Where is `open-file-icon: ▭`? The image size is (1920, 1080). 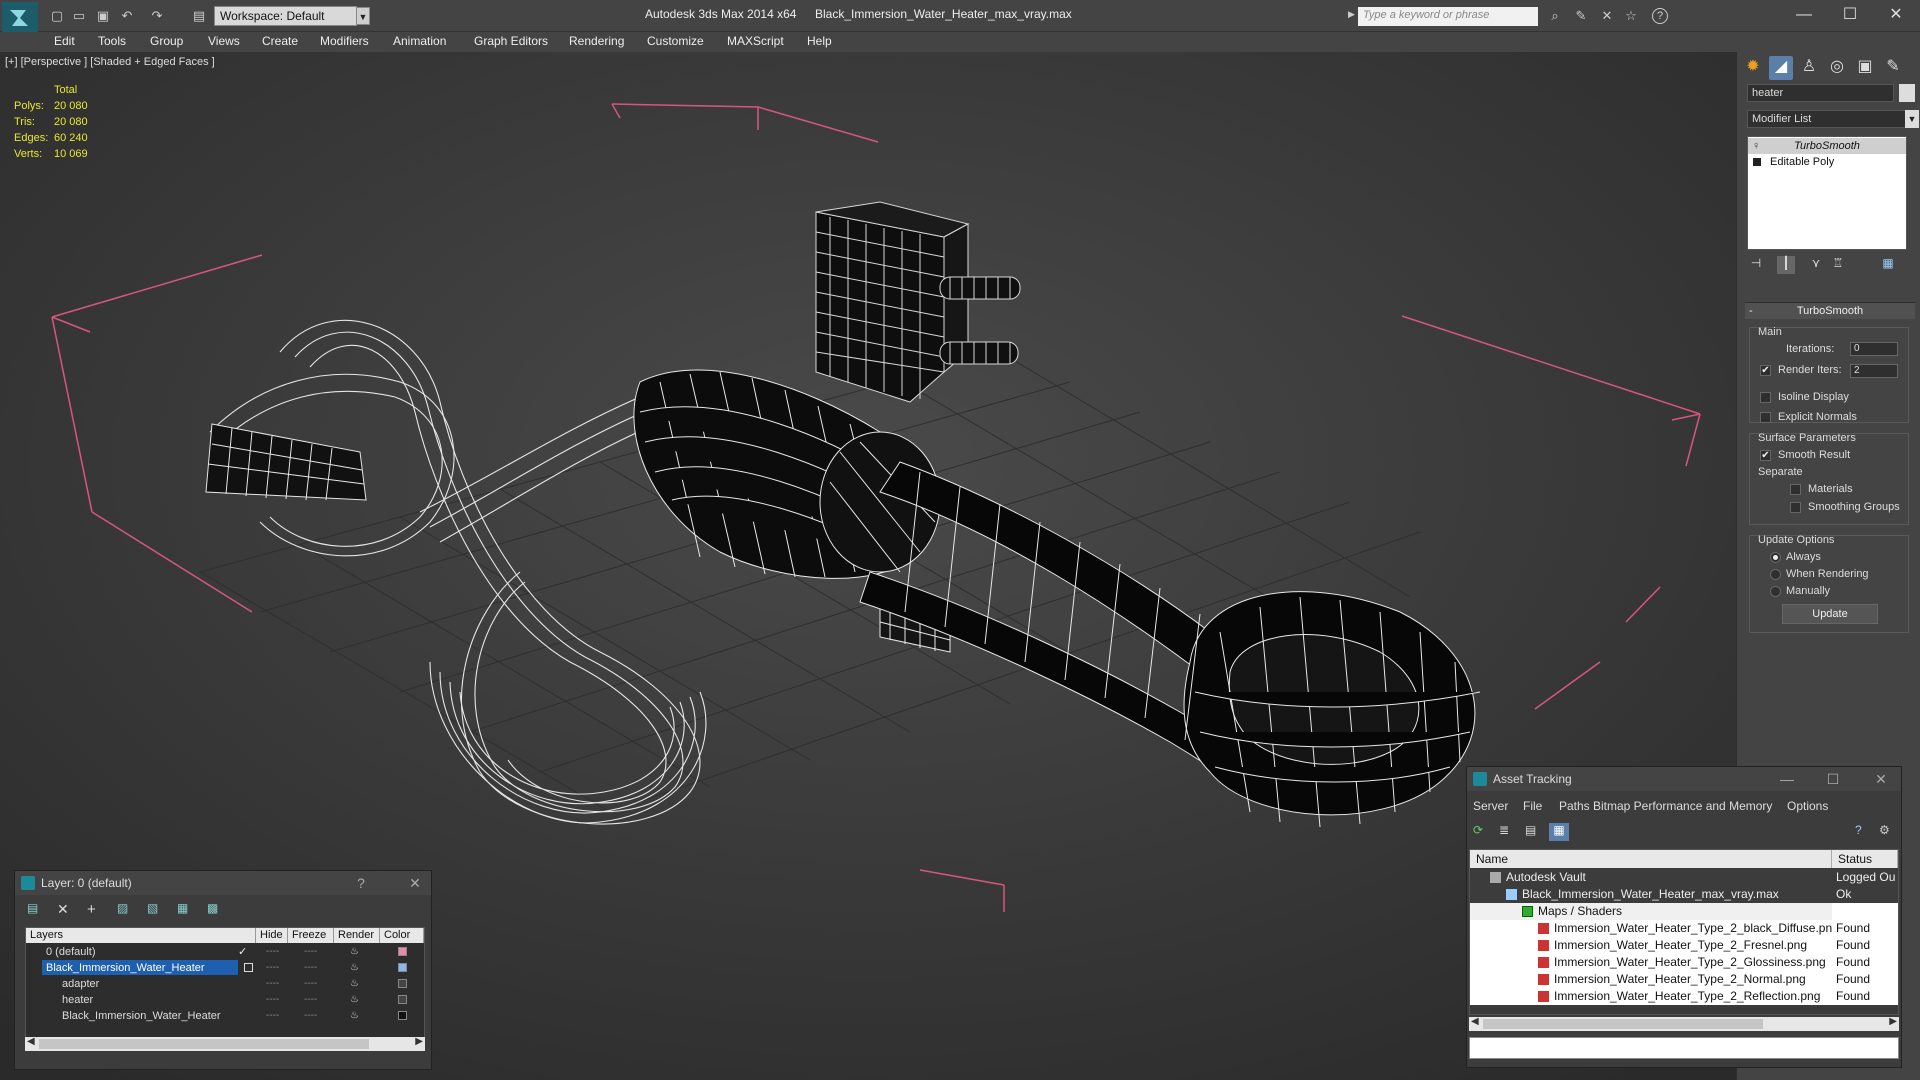
open-file-icon: ▭ is located at coordinates (79, 16).